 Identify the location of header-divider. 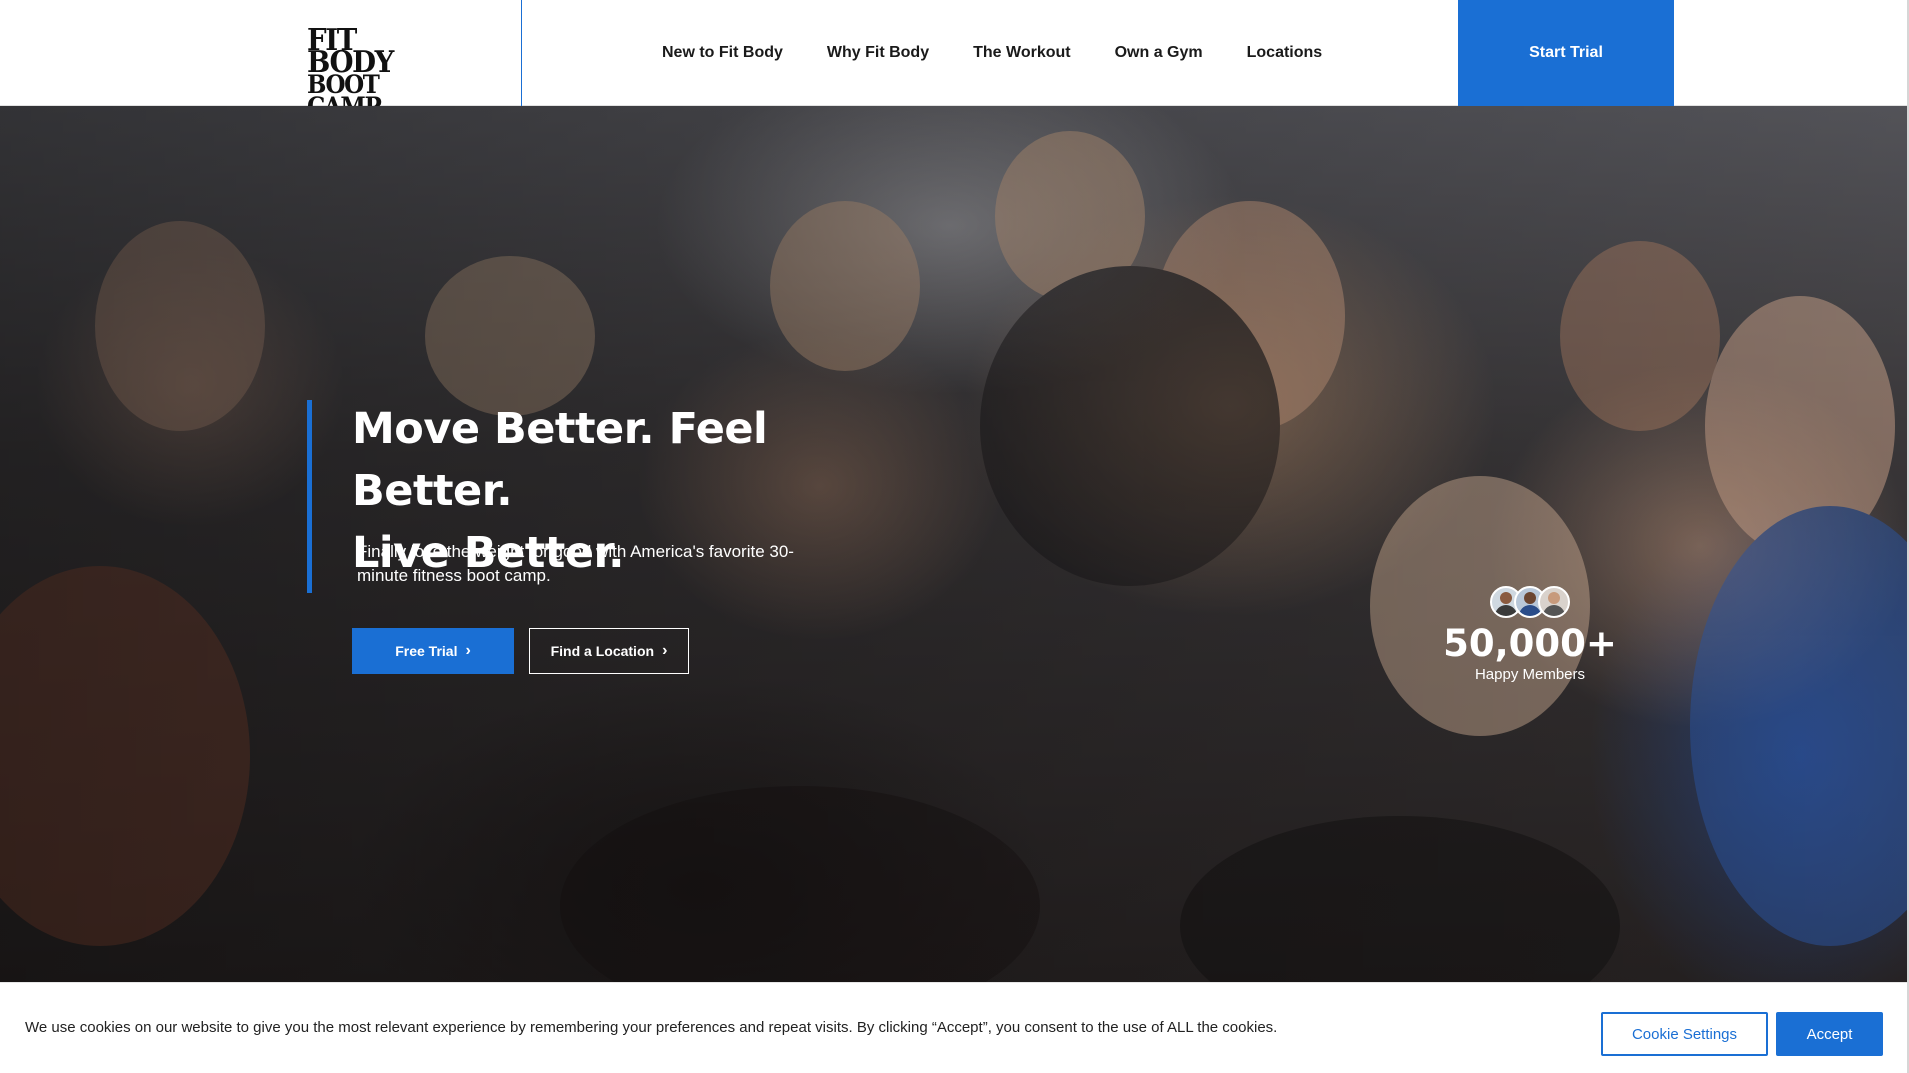
(521, 53).